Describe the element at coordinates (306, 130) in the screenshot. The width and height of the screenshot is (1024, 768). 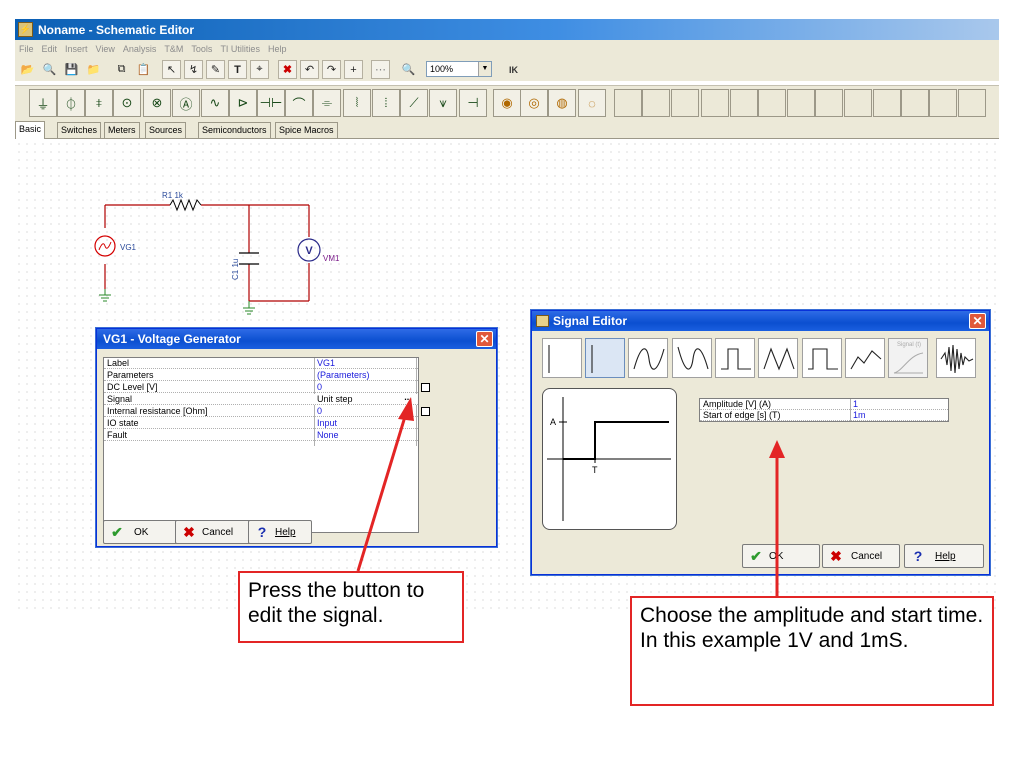
I see `tab-spice-macros: Spice Macros` at that location.